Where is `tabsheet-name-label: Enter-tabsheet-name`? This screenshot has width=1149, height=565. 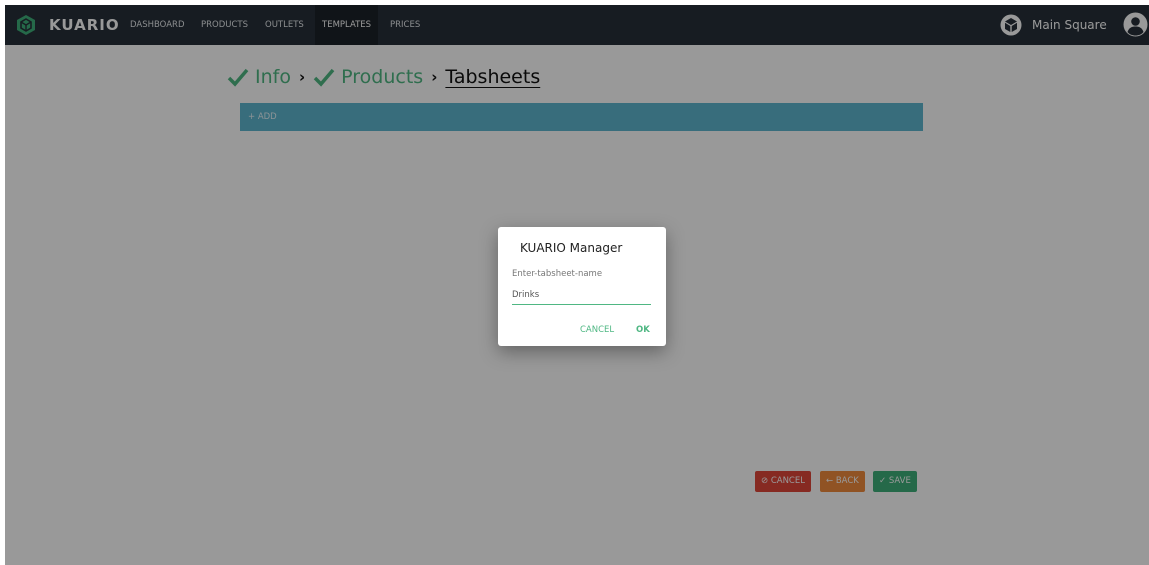
tabsheet-name-label: Enter-tabsheet-name is located at coordinates (557, 274).